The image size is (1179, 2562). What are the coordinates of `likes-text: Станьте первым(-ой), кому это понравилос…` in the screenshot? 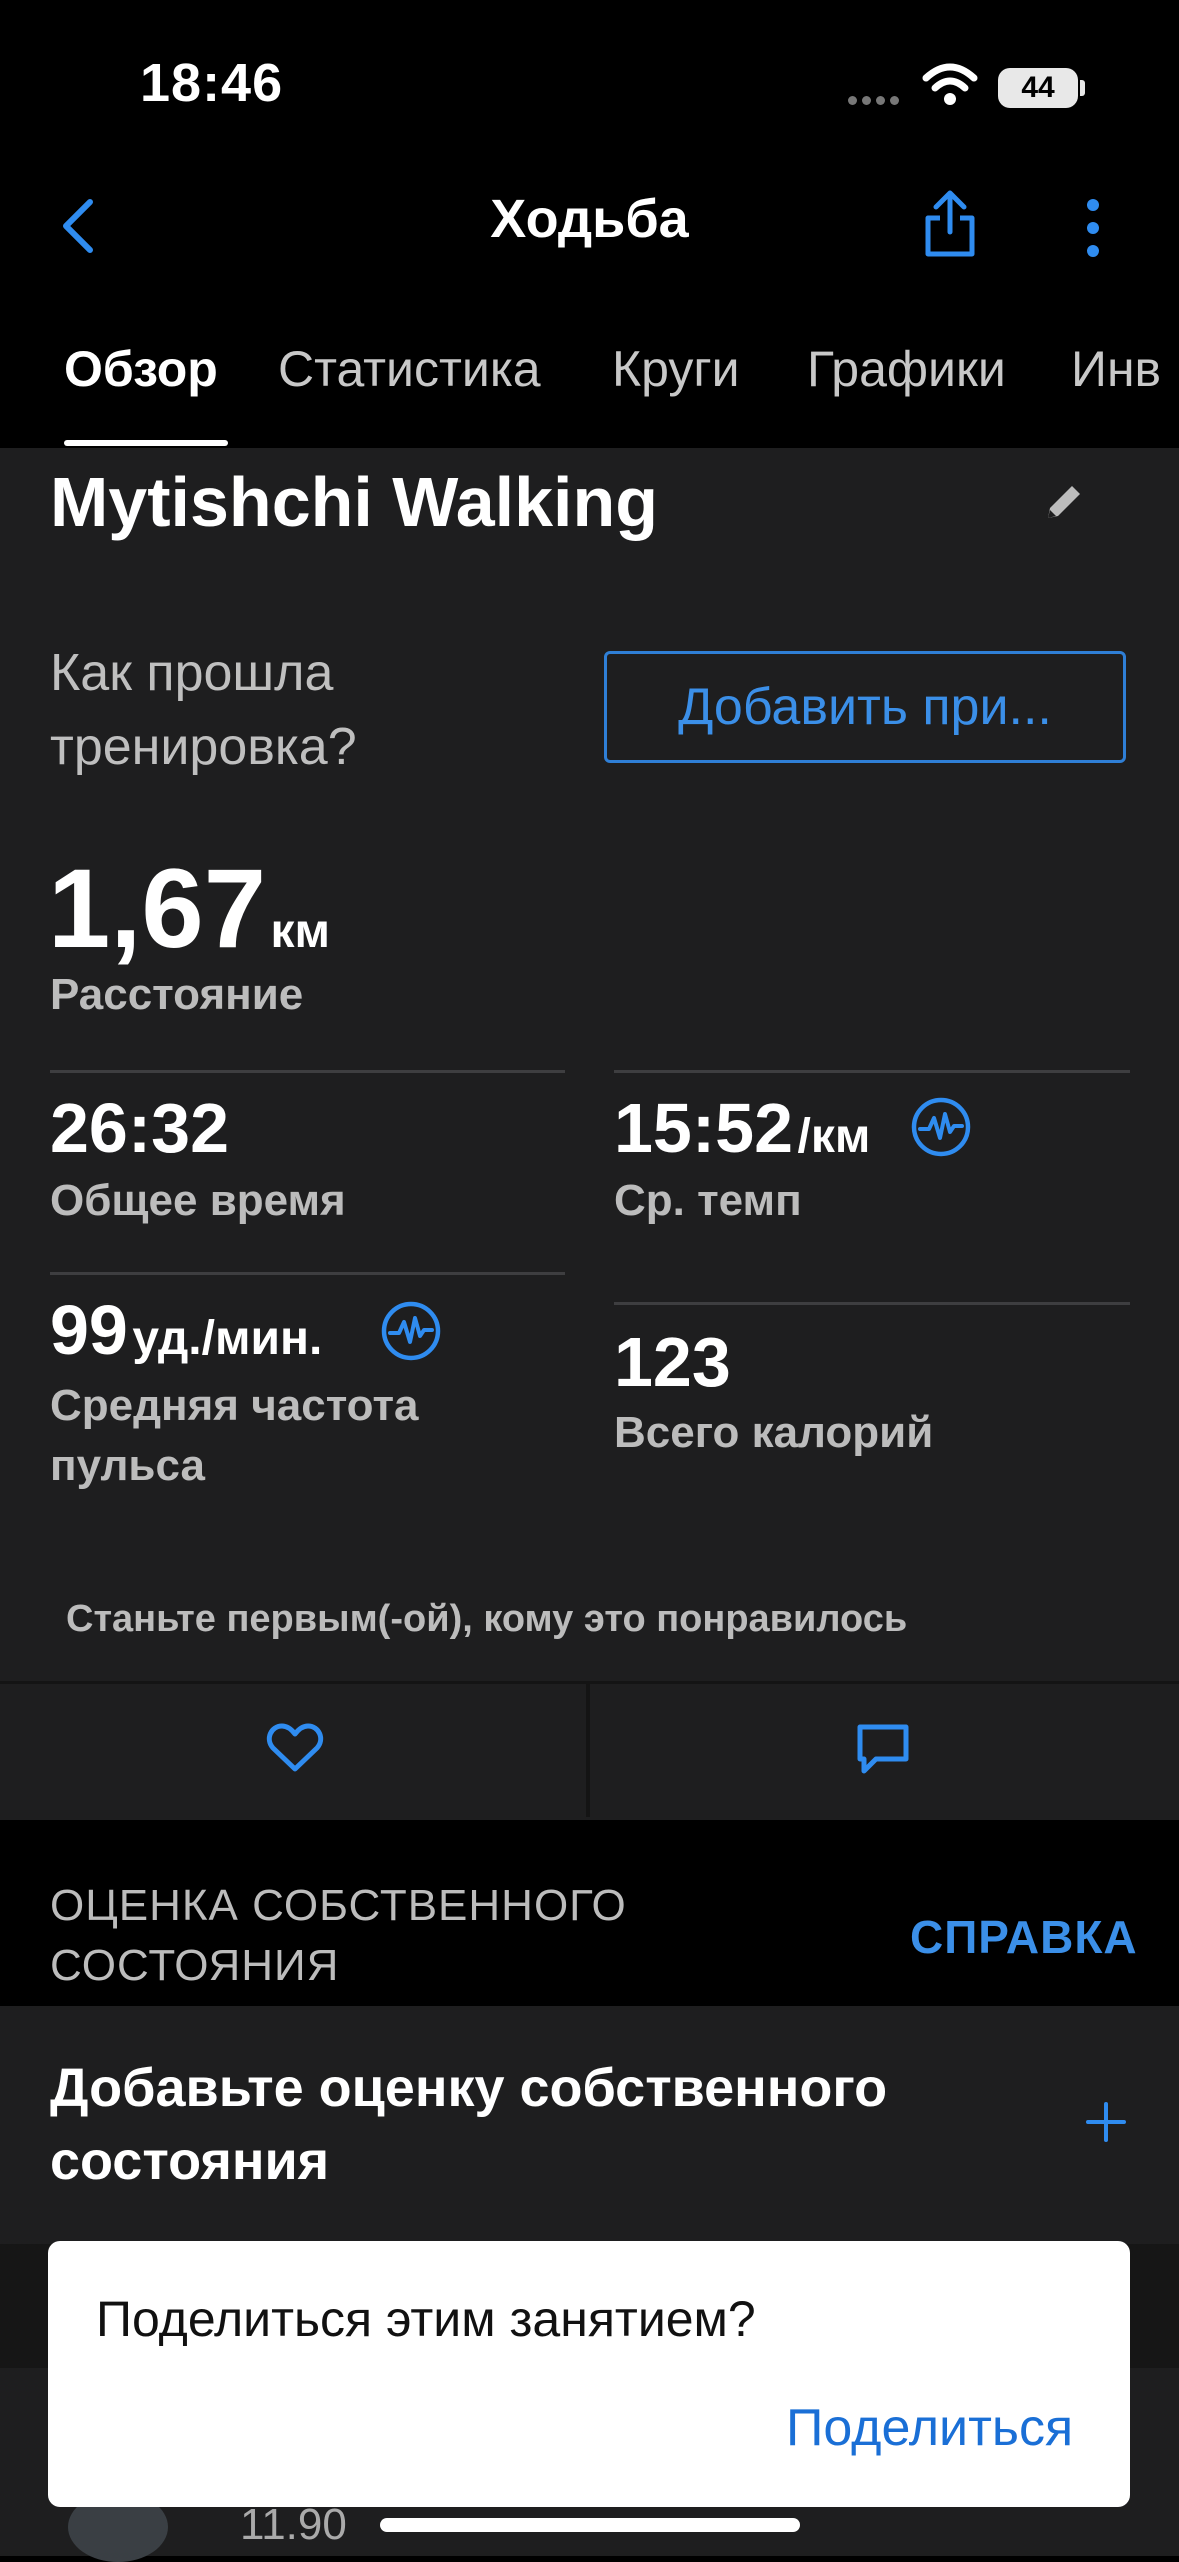 It's located at (487, 1619).